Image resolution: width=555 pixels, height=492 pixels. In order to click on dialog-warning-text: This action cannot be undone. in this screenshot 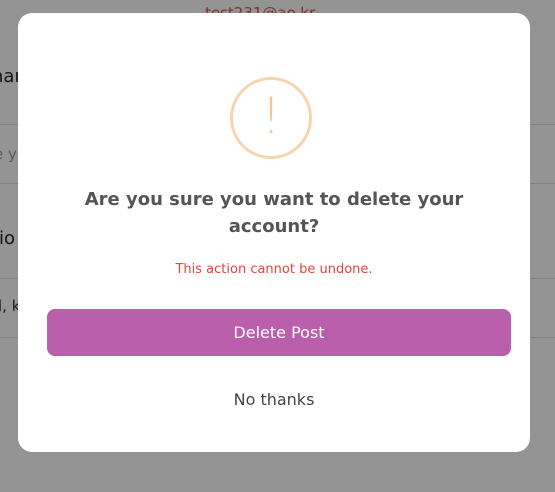, I will do `click(274, 269)`.